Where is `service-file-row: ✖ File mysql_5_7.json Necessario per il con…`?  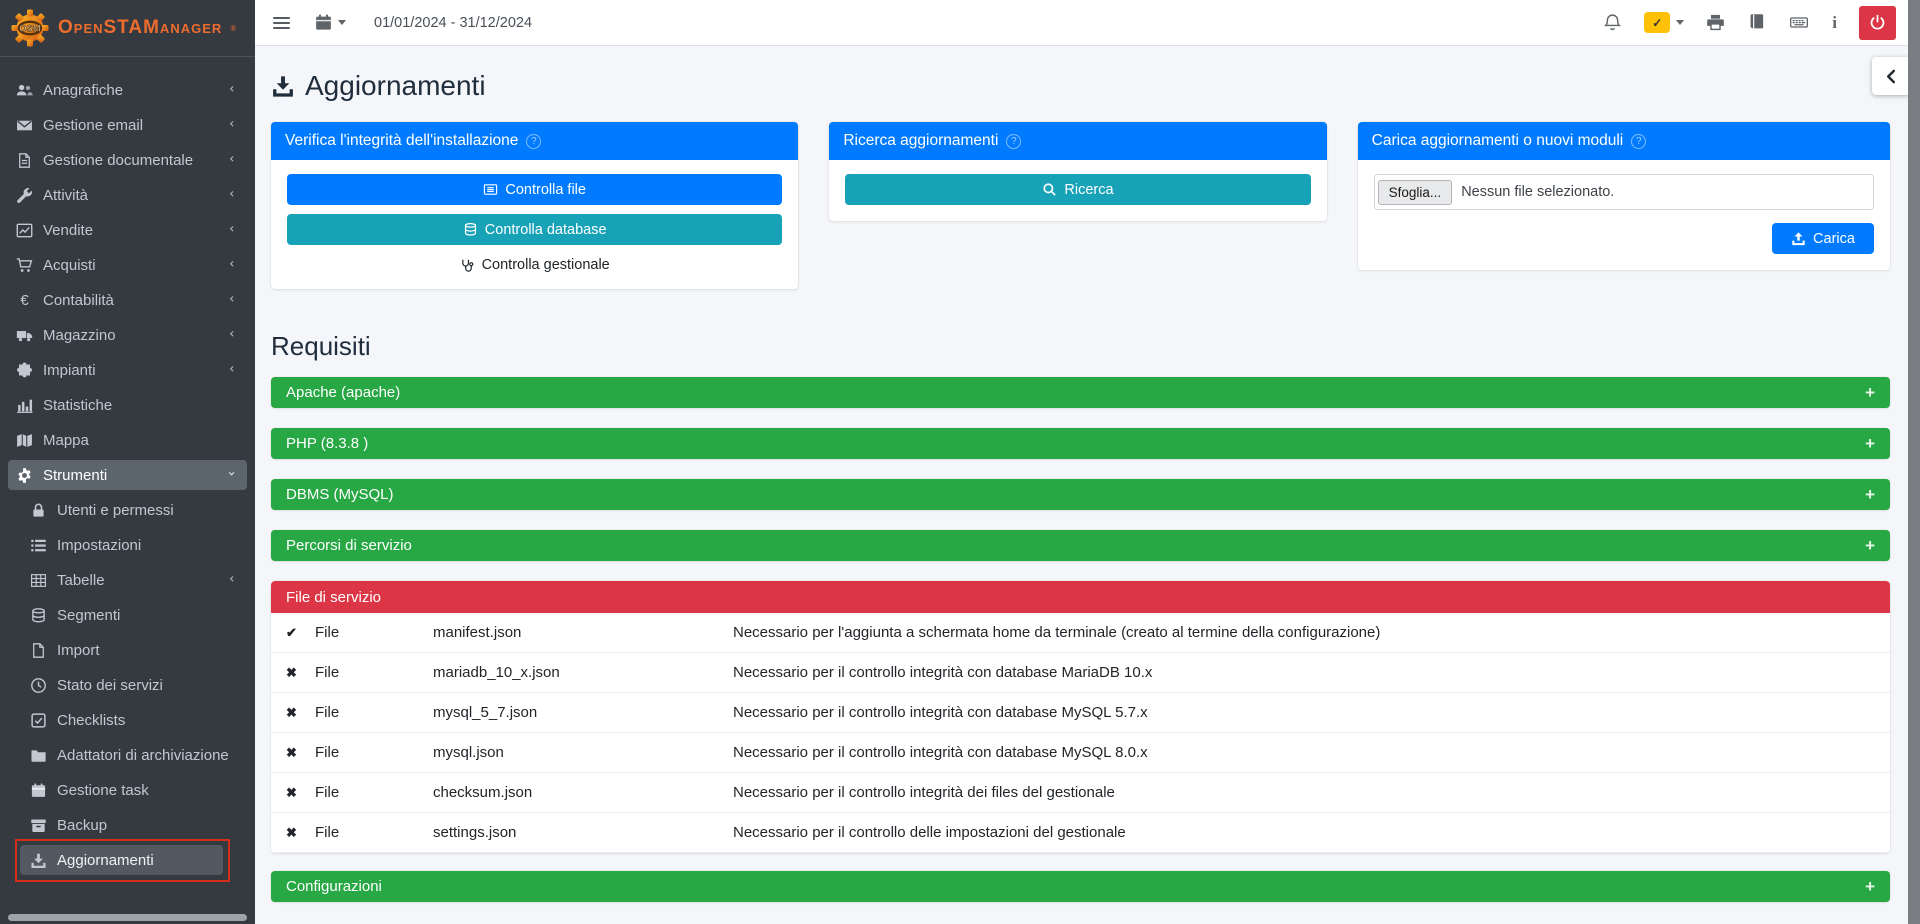 service-file-row: ✖ File mysql_5_7.json Necessario per il con… is located at coordinates (1080, 713).